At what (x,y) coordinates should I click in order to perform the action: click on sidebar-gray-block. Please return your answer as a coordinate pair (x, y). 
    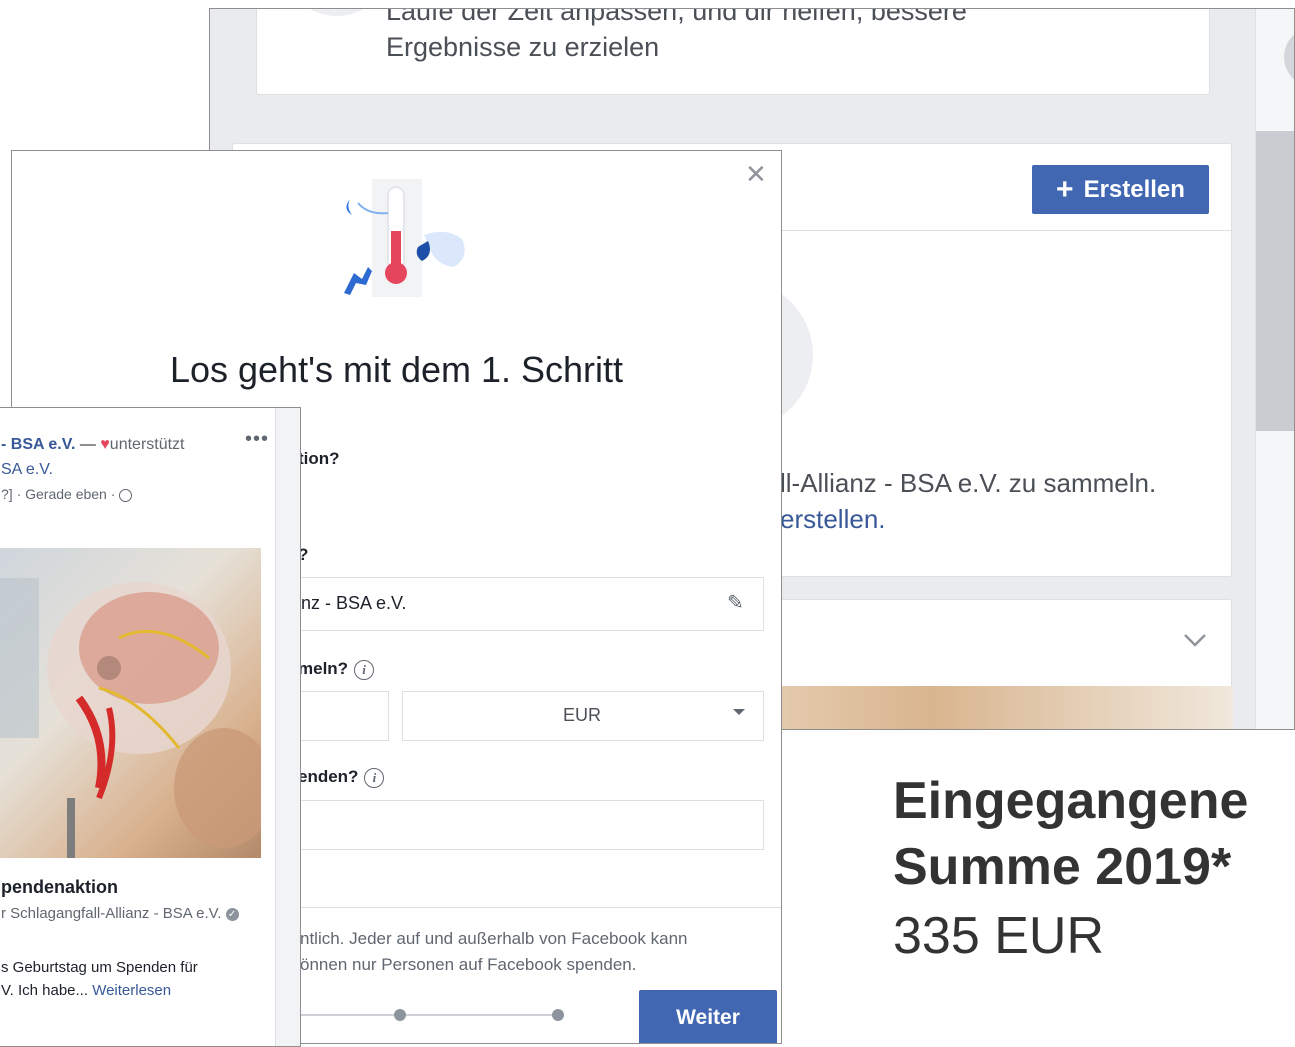
    Looking at the image, I should click on (1275, 281).